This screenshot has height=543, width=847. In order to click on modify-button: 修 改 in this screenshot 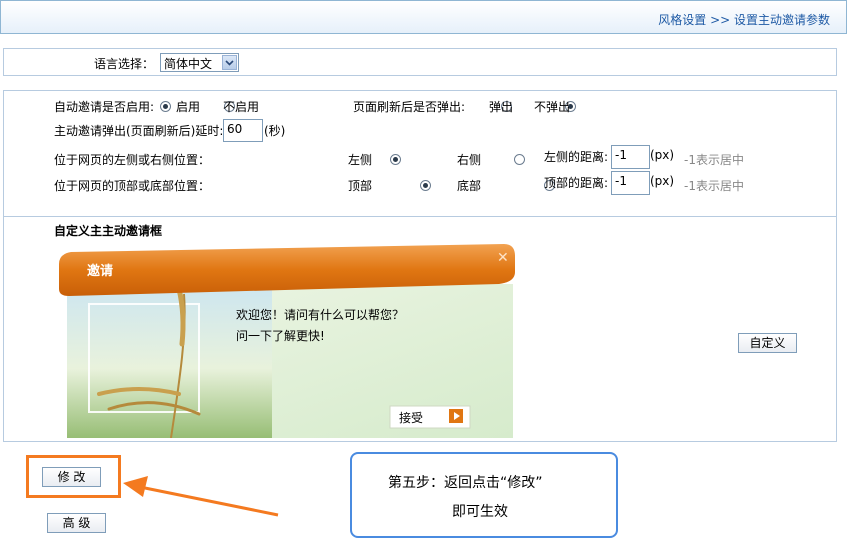, I will do `click(71, 477)`.